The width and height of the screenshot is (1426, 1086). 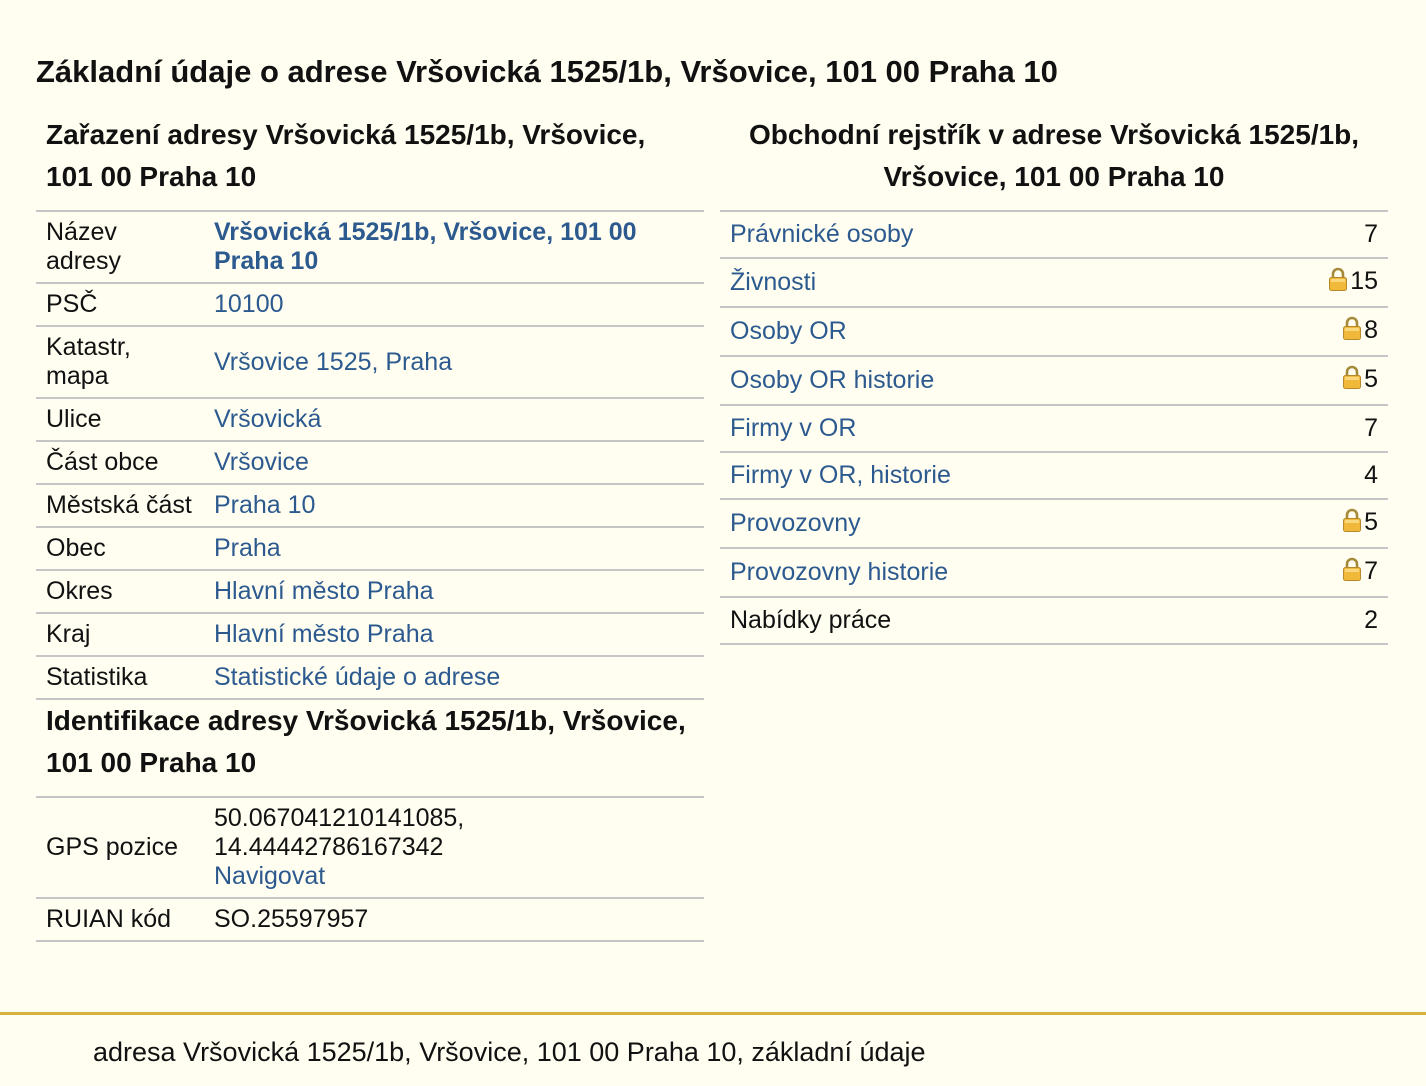 I want to click on register-count: 2, so click(x=1371, y=620).